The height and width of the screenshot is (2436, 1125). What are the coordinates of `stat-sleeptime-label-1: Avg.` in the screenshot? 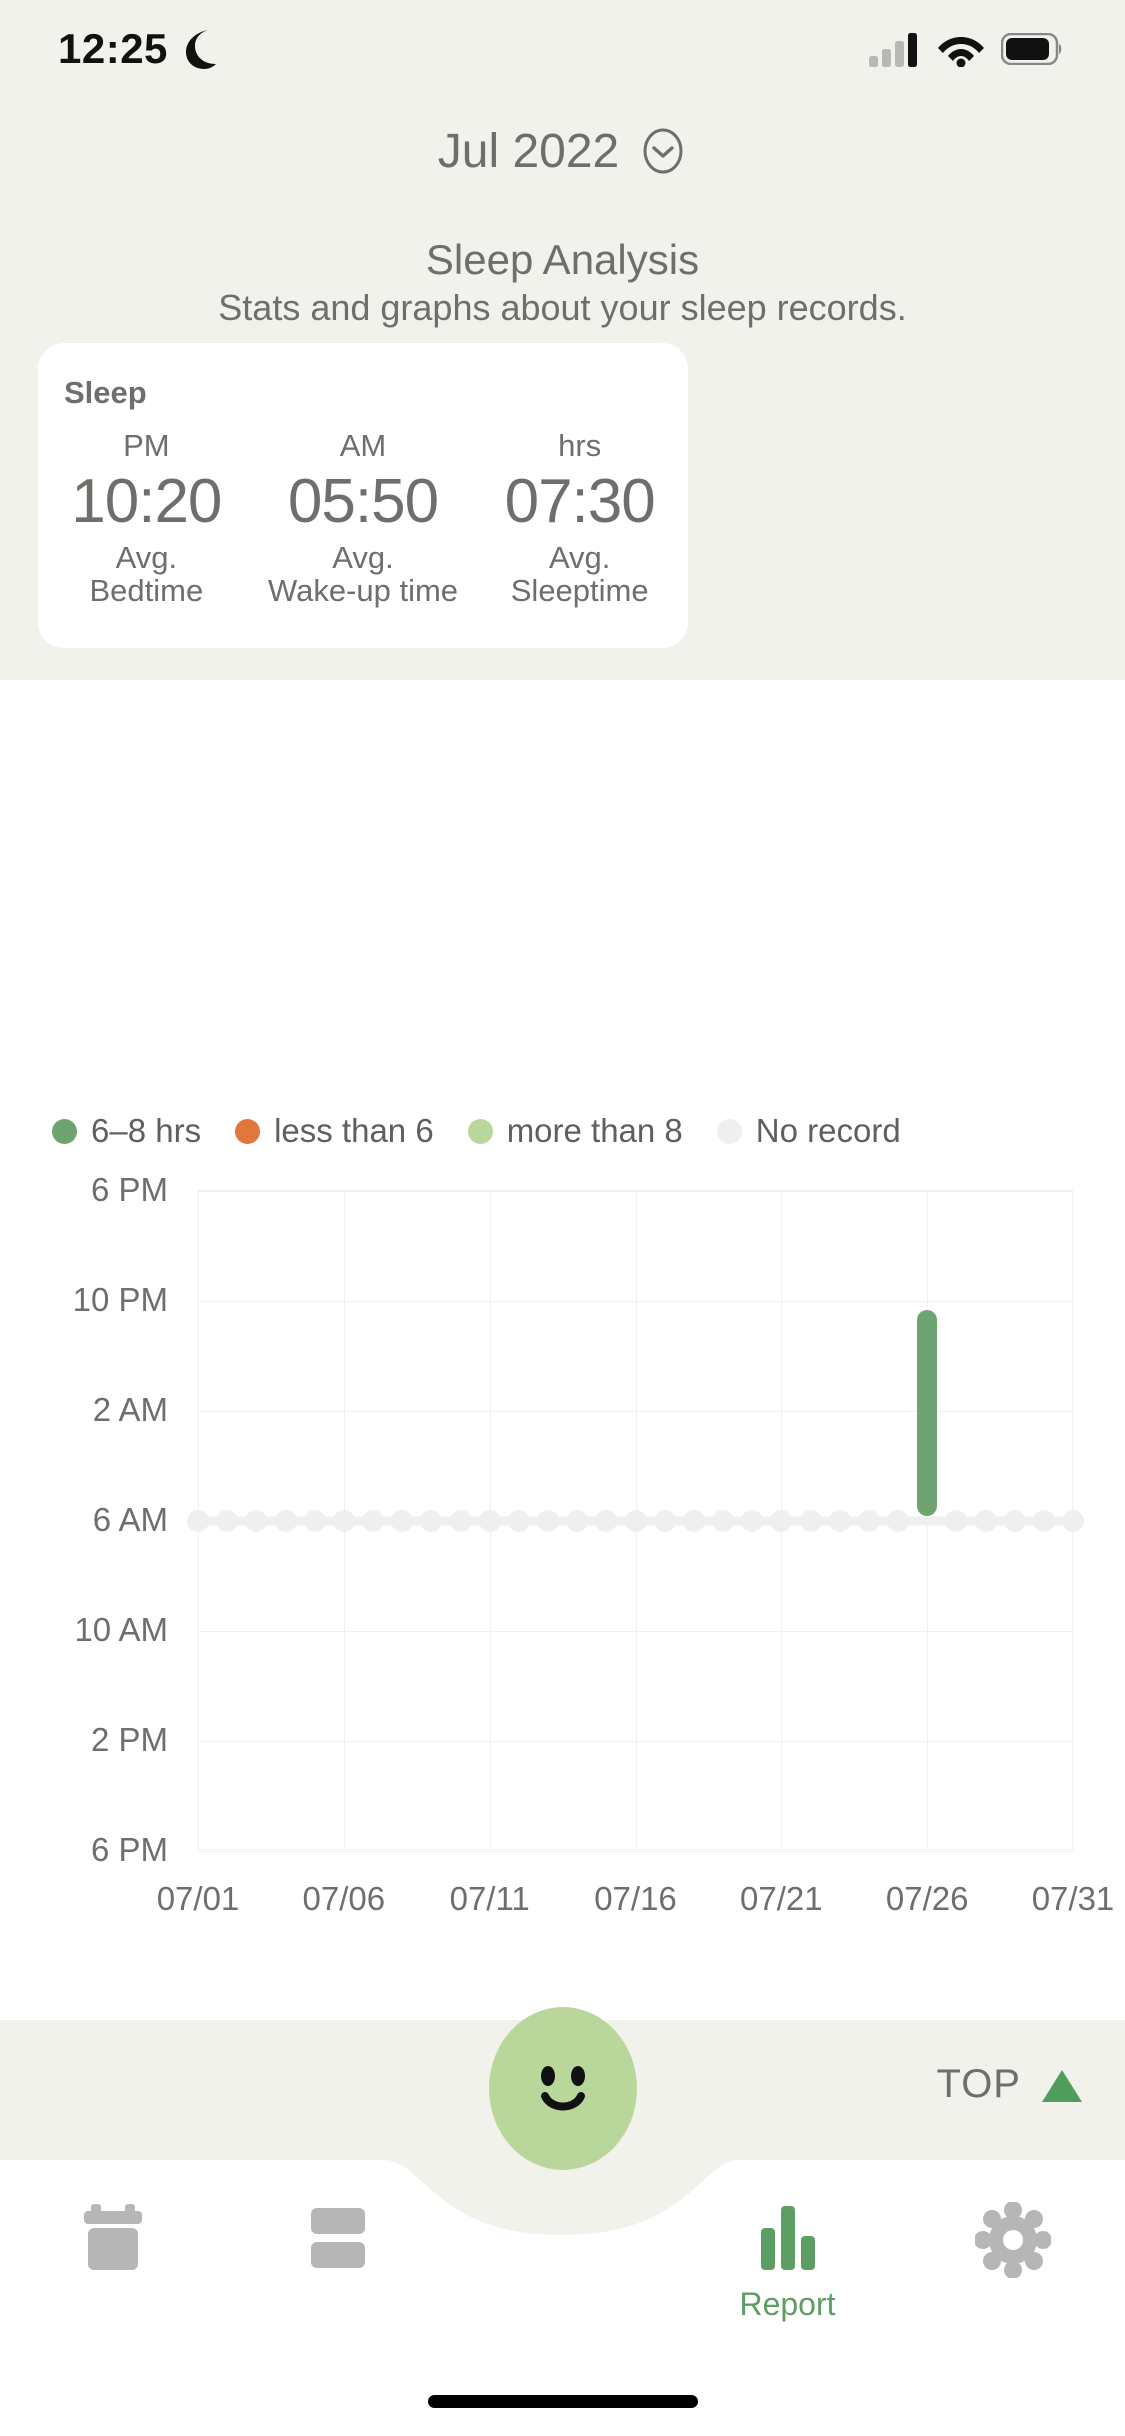 It's located at (579, 557).